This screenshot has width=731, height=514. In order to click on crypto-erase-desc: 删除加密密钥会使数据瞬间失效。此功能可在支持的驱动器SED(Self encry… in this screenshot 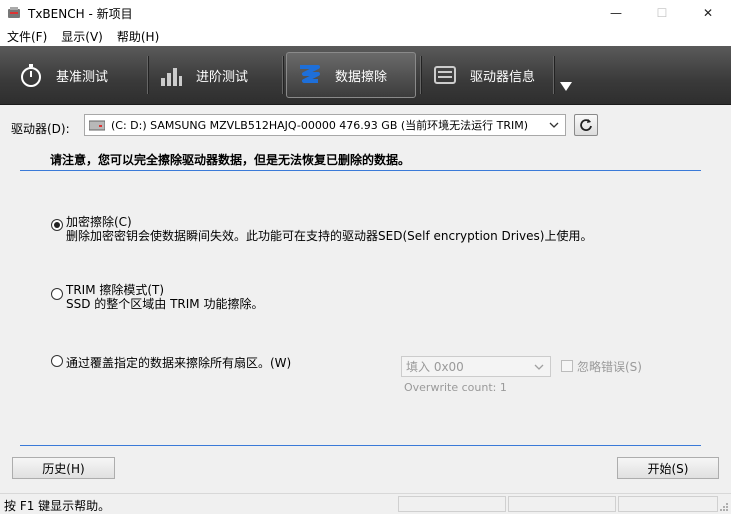, I will do `click(329, 236)`.